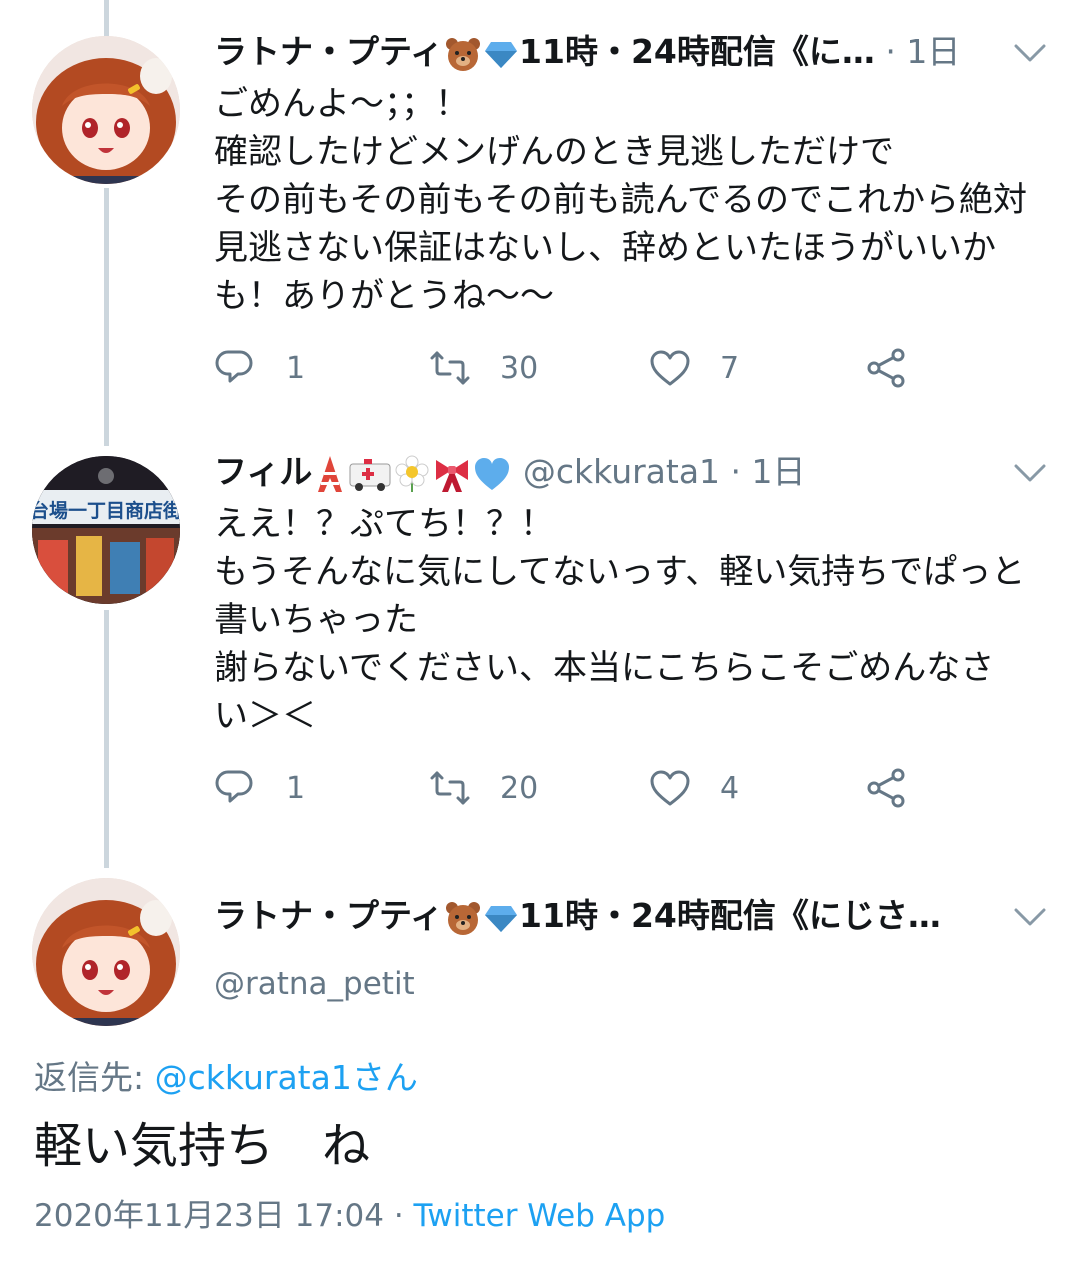 Image resolution: width=1080 pixels, height=1262 pixels. Describe the element at coordinates (730, 788) in the screenshot. I see `like-count: 4` at that location.